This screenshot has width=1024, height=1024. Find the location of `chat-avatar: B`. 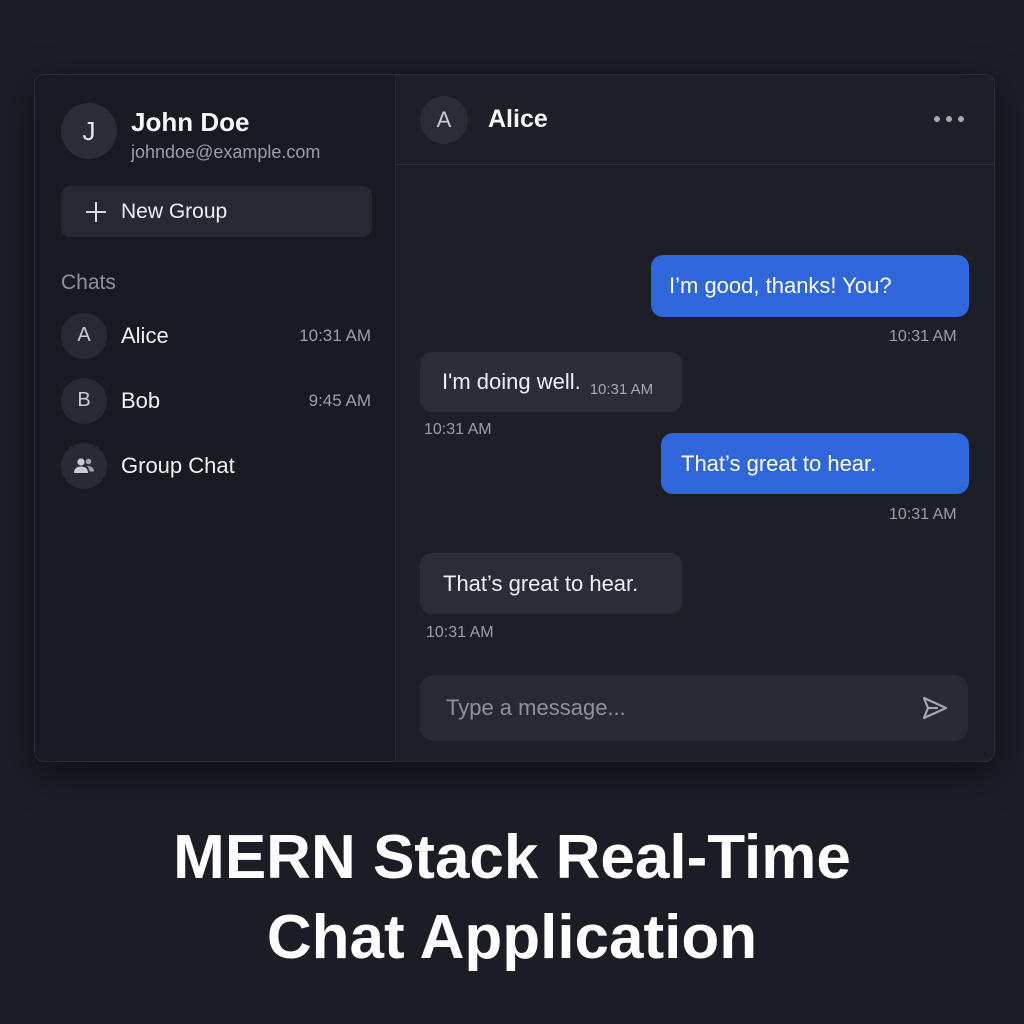

chat-avatar: B is located at coordinates (84, 400).